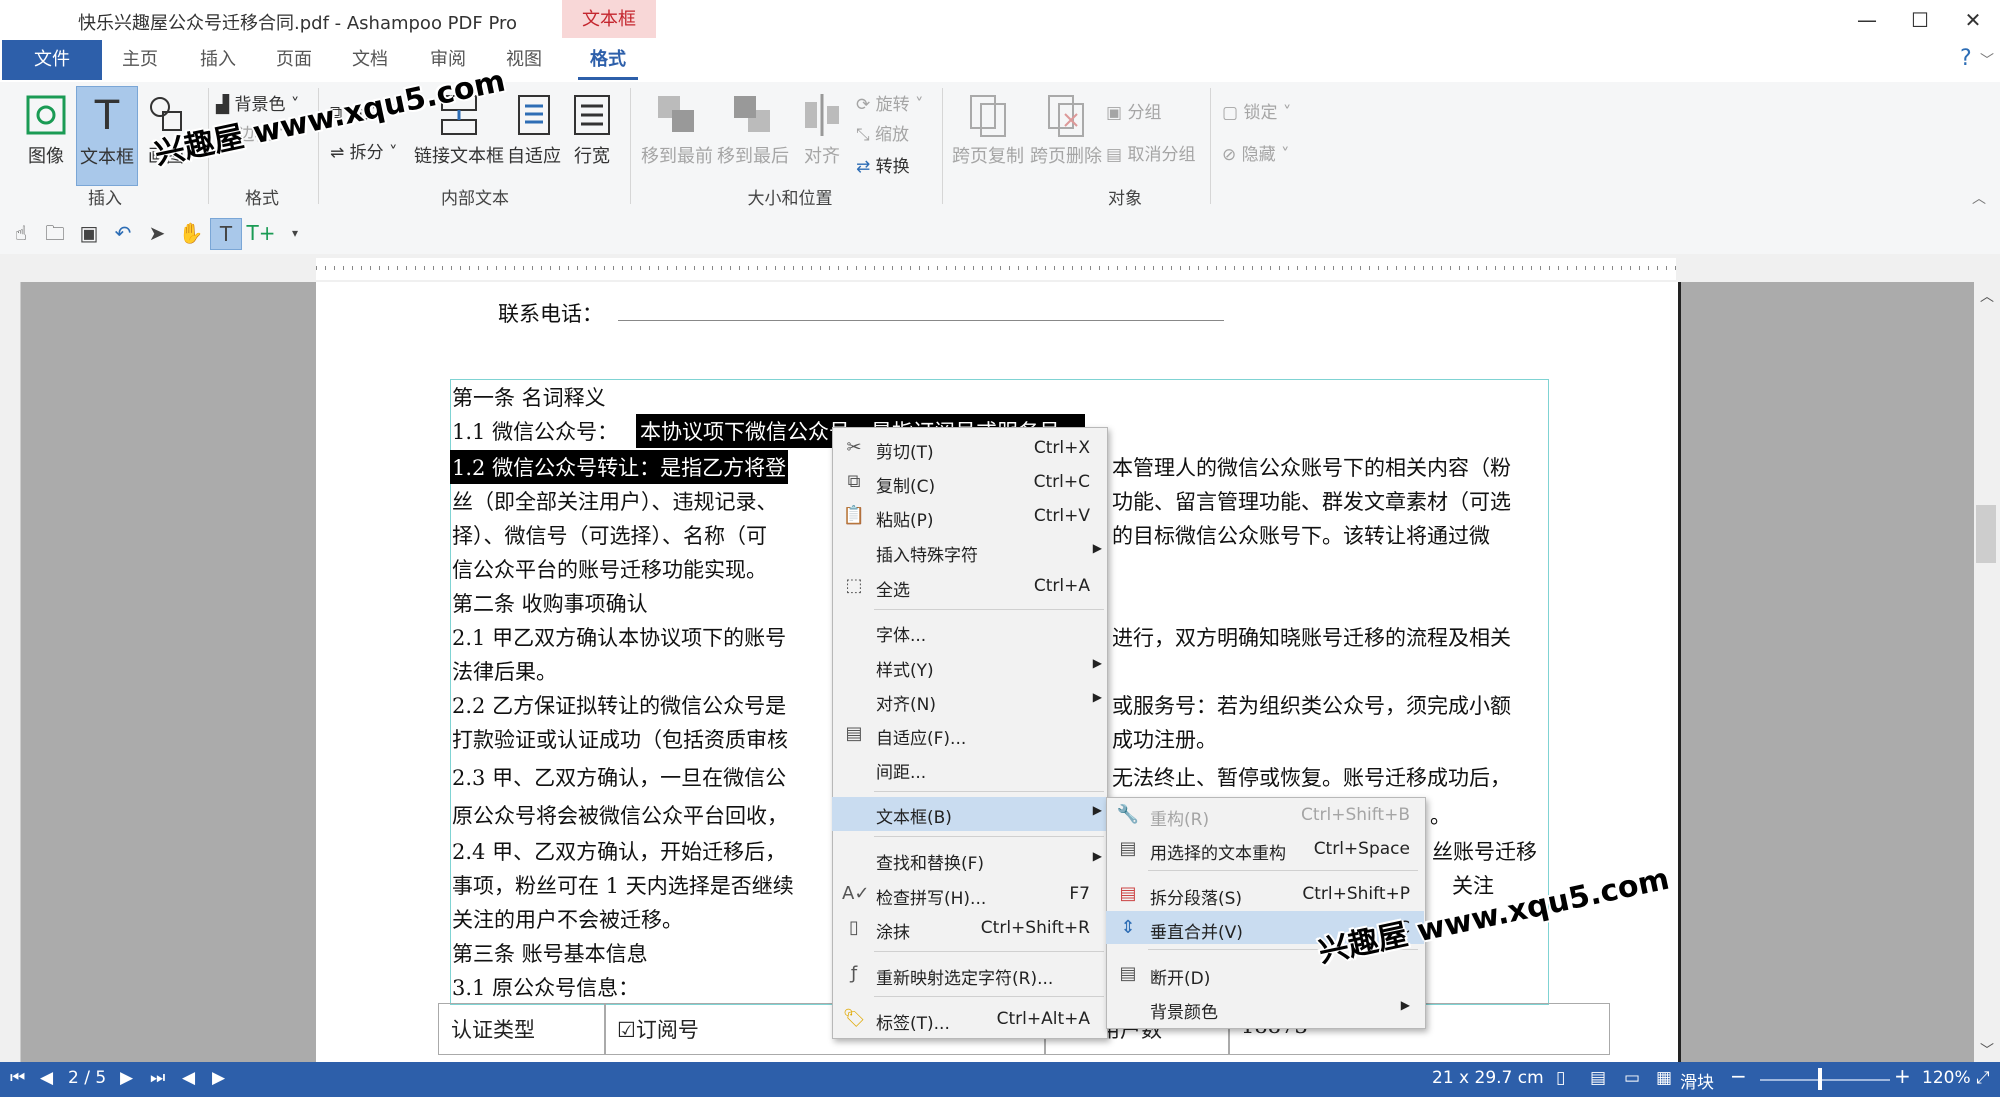 This screenshot has width=2000, height=1097. Describe the element at coordinates (188, 1078) in the screenshot. I see `back-view-icon: ◀` at that location.